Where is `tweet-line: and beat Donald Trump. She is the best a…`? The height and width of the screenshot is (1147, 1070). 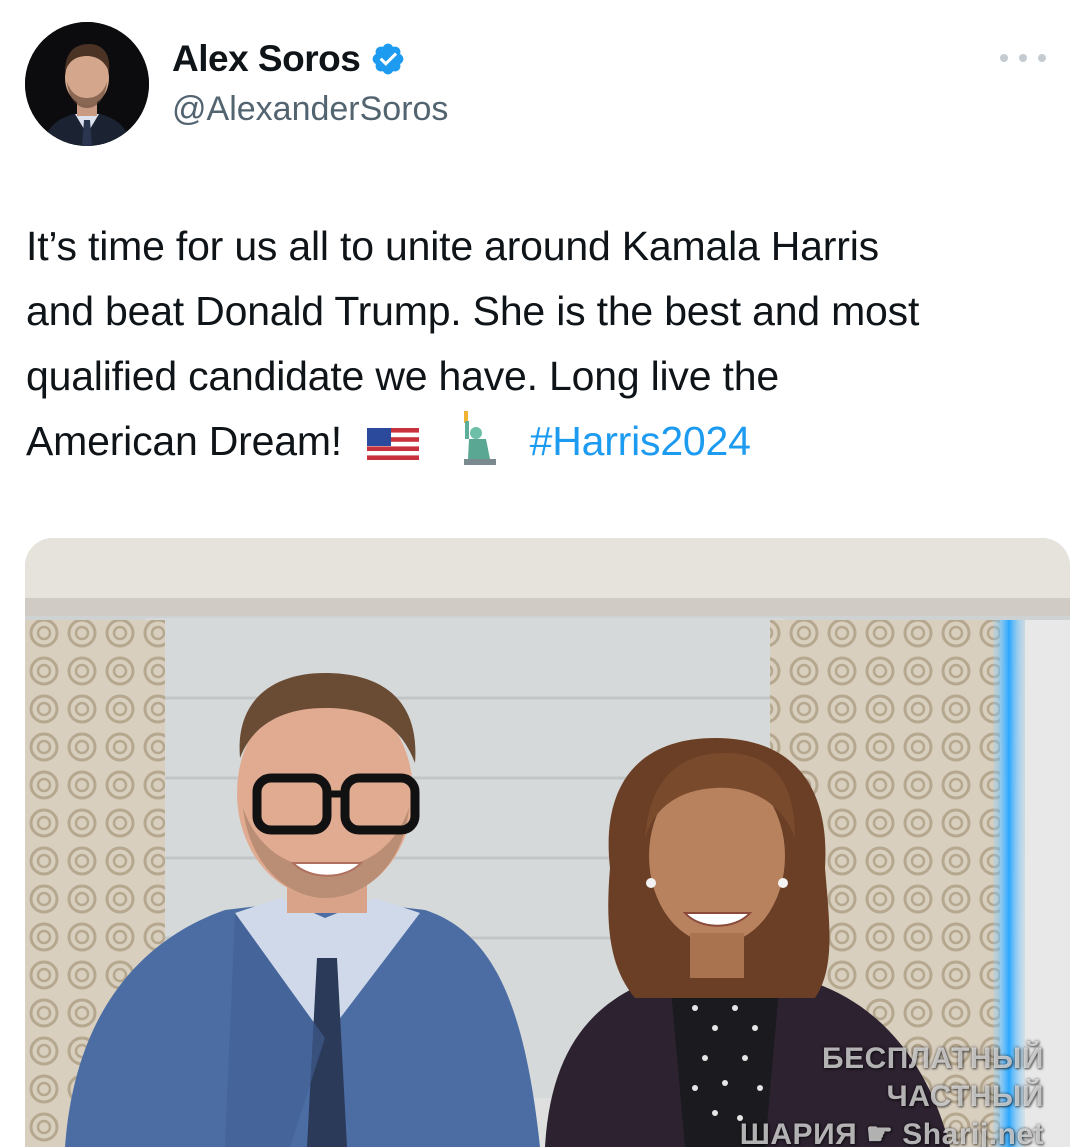
tweet-line: and beat Donald Trump. She is the best a… is located at coordinates (473, 311).